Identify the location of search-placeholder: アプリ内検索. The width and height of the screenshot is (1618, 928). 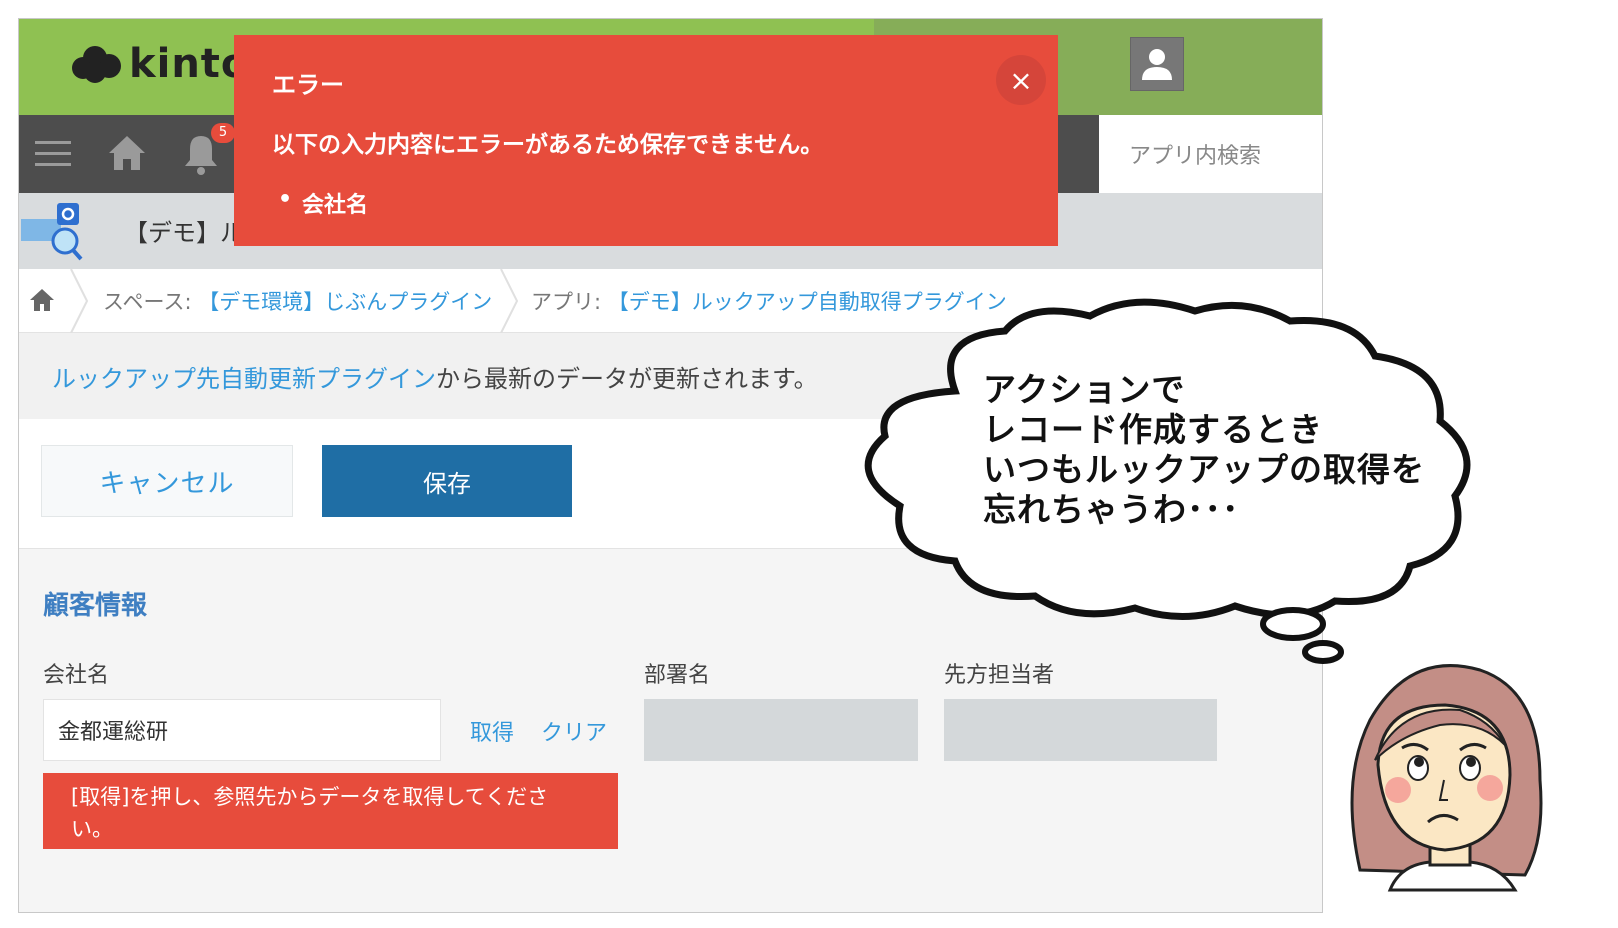
(1195, 156).